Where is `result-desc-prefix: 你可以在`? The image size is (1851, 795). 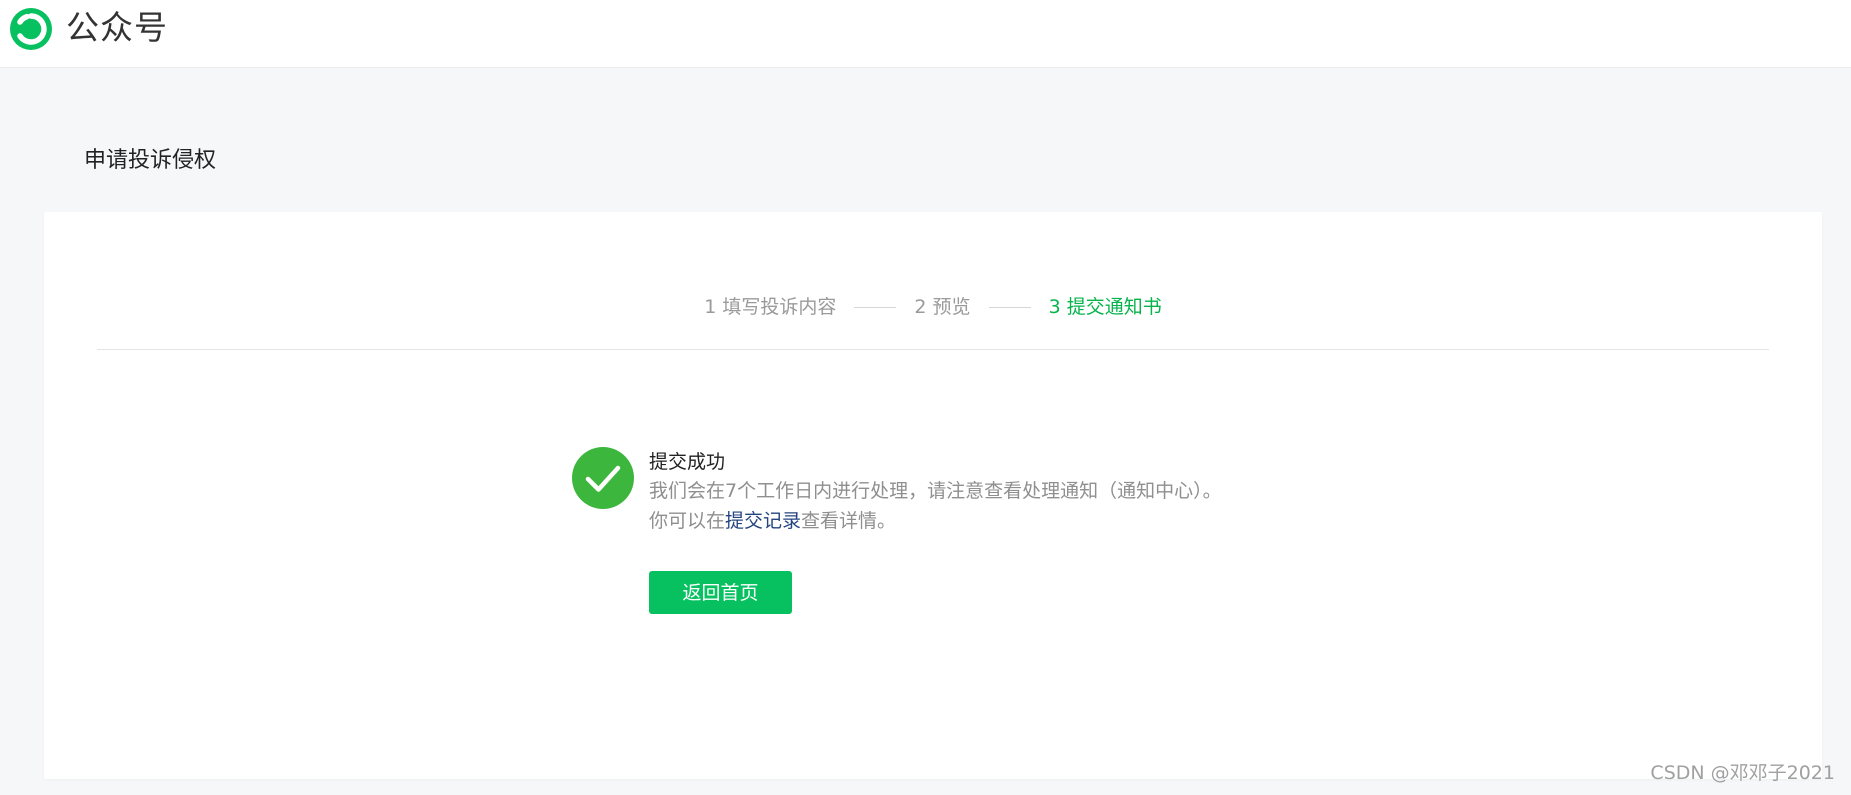 result-desc-prefix: 你可以在 is located at coordinates (687, 521).